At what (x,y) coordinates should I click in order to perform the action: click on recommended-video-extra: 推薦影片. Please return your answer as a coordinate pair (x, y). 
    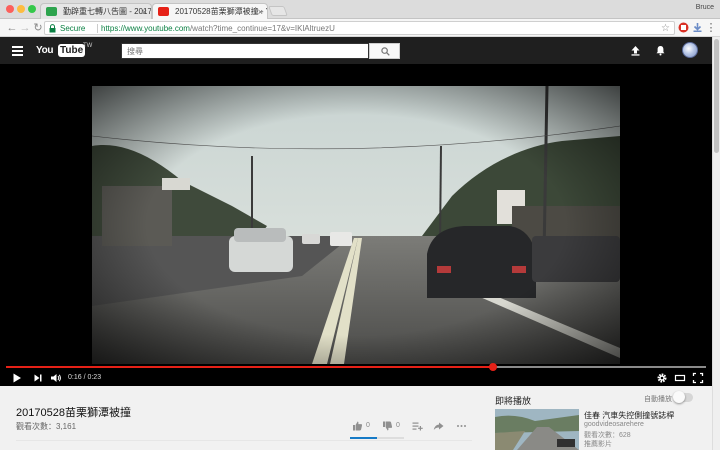
    Looking at the image, I should click on (598, 444).